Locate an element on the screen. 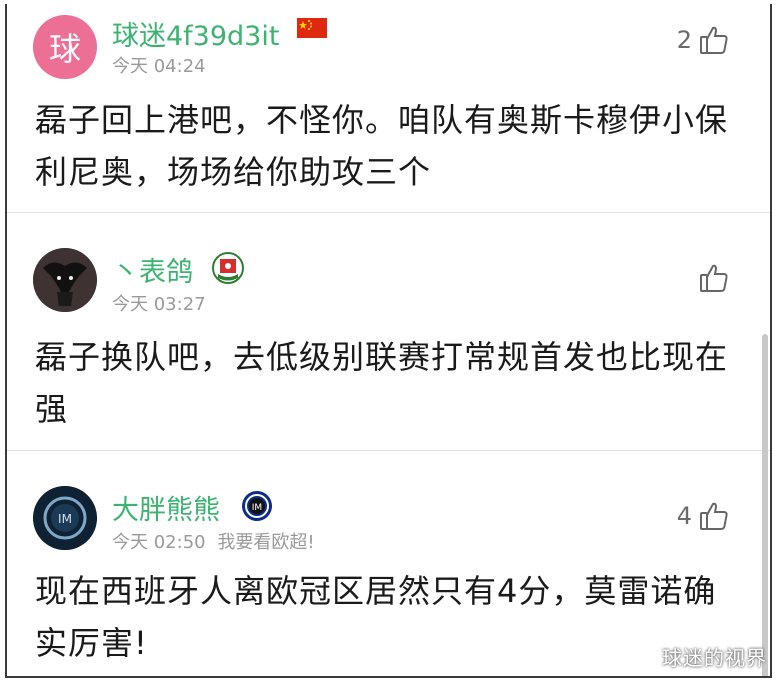  scrollbar is located at coordinates (765, 505).